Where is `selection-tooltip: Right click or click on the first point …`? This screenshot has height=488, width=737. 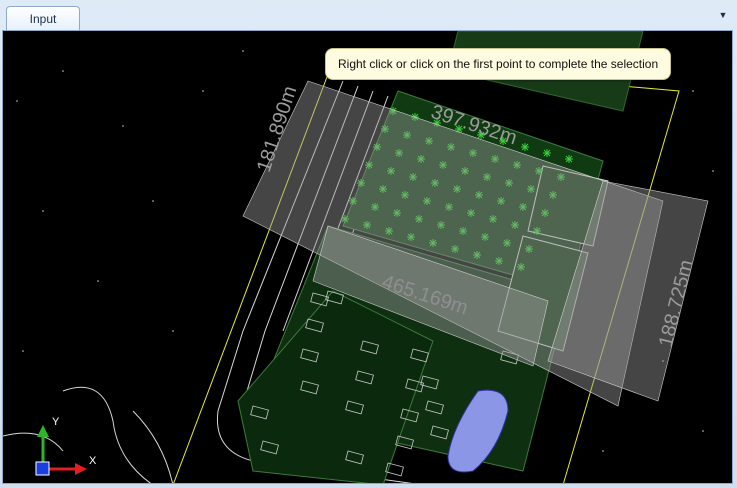 selection-tooltip: Right click or click on the first point … is located at coordinates (498, 64).